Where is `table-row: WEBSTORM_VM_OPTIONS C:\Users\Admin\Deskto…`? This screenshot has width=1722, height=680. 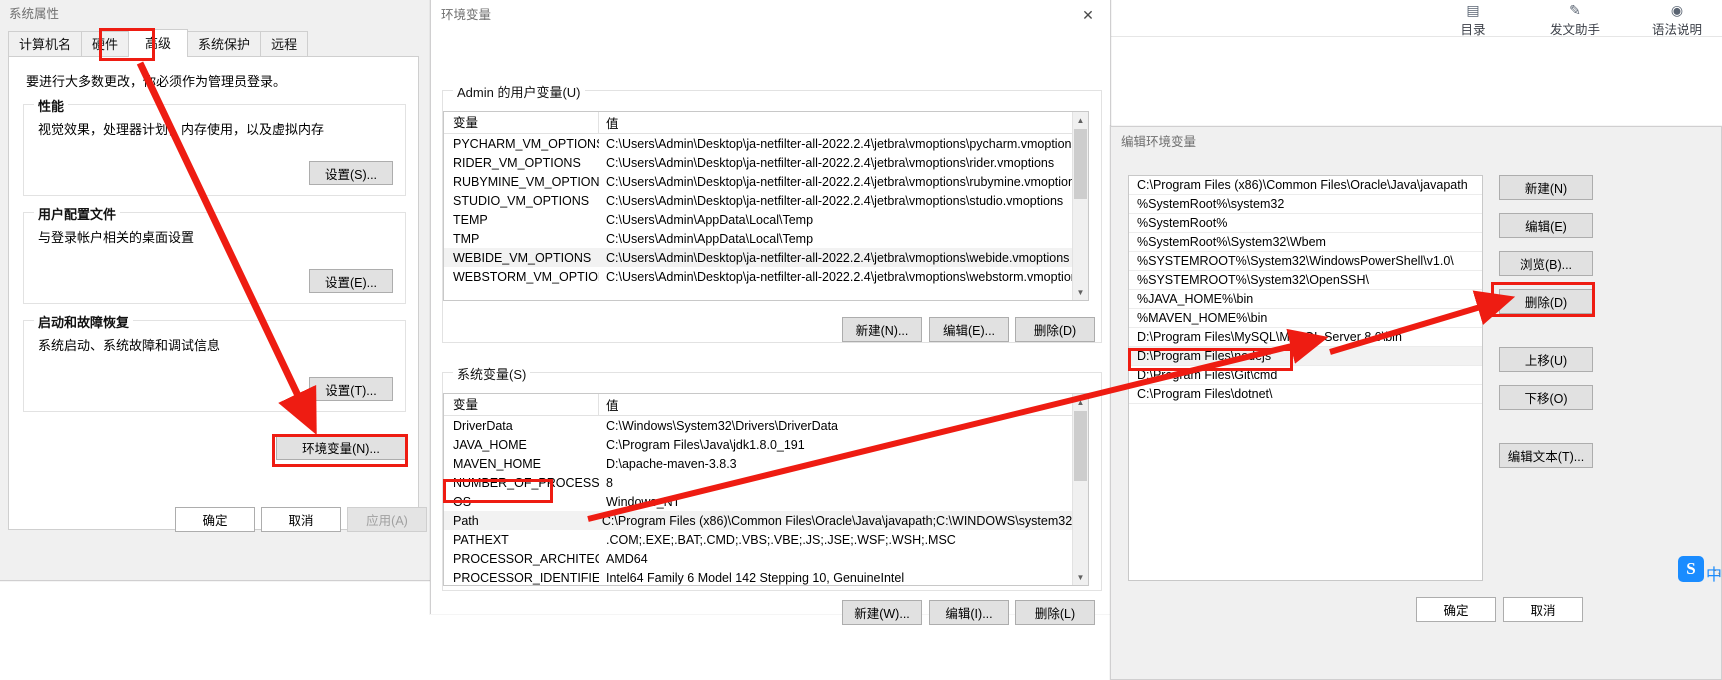 table-row: WEBSTORM_VM_OPTIONS C:\Users\Admin\Deskto… is located at coordinates (766, 276).